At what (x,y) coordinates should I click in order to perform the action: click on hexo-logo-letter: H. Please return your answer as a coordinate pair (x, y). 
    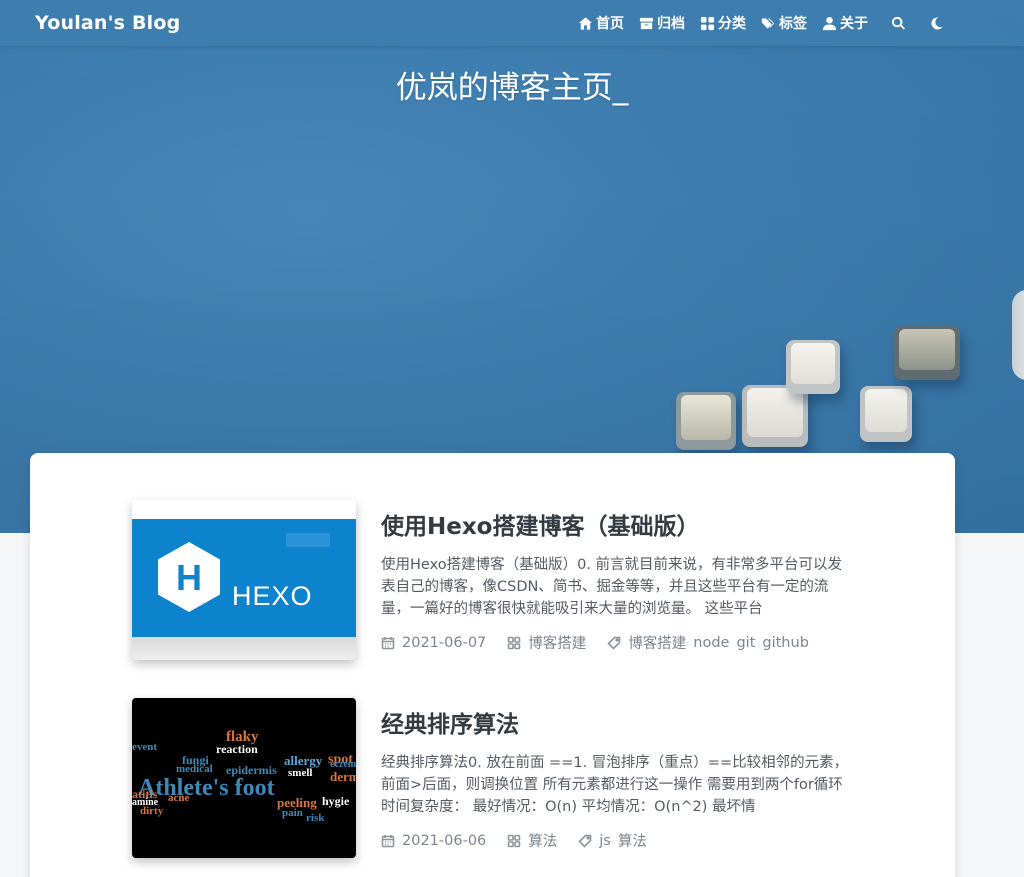
    Looking at the image, I should click on (189, 577).